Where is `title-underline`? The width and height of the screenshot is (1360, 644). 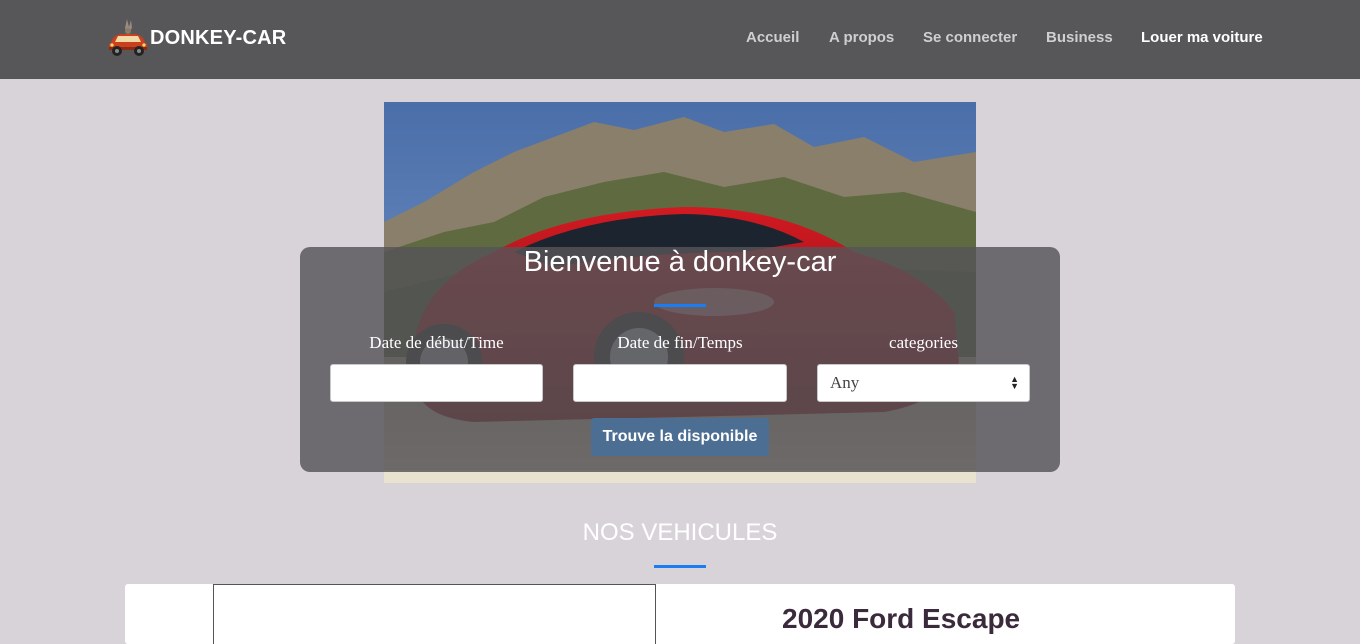
title-underline is located at coordinates (680, 305).